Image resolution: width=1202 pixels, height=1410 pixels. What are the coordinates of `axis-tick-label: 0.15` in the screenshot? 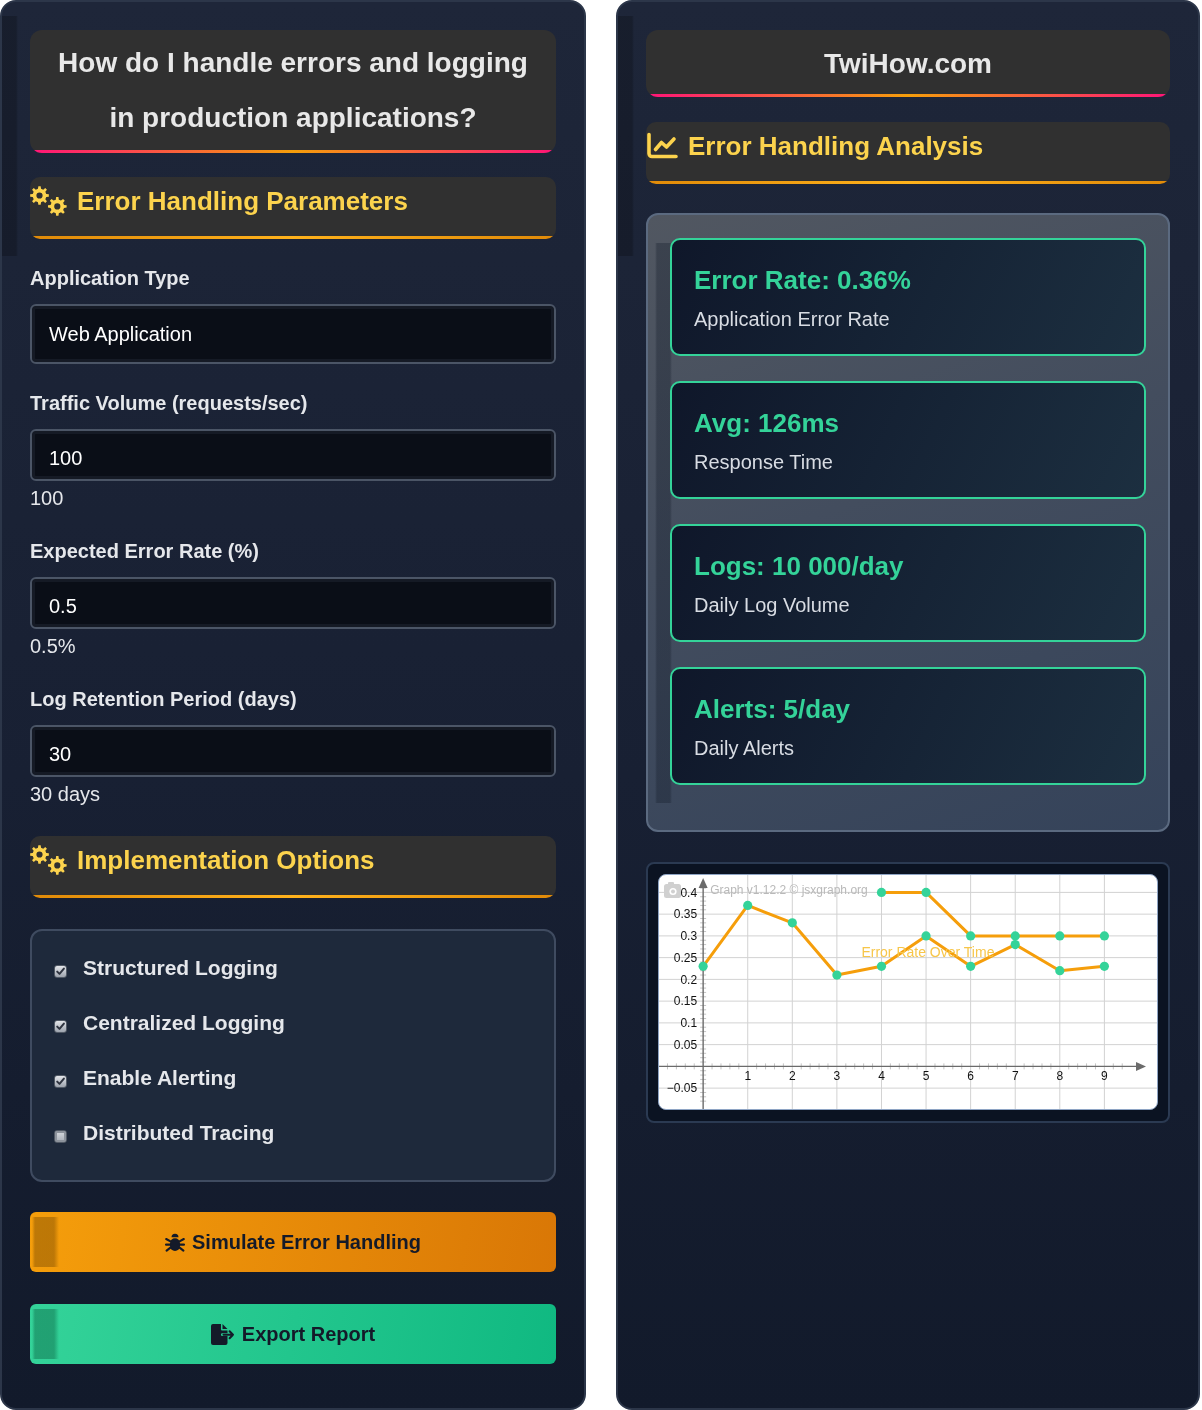 It's located at (685, 1001).